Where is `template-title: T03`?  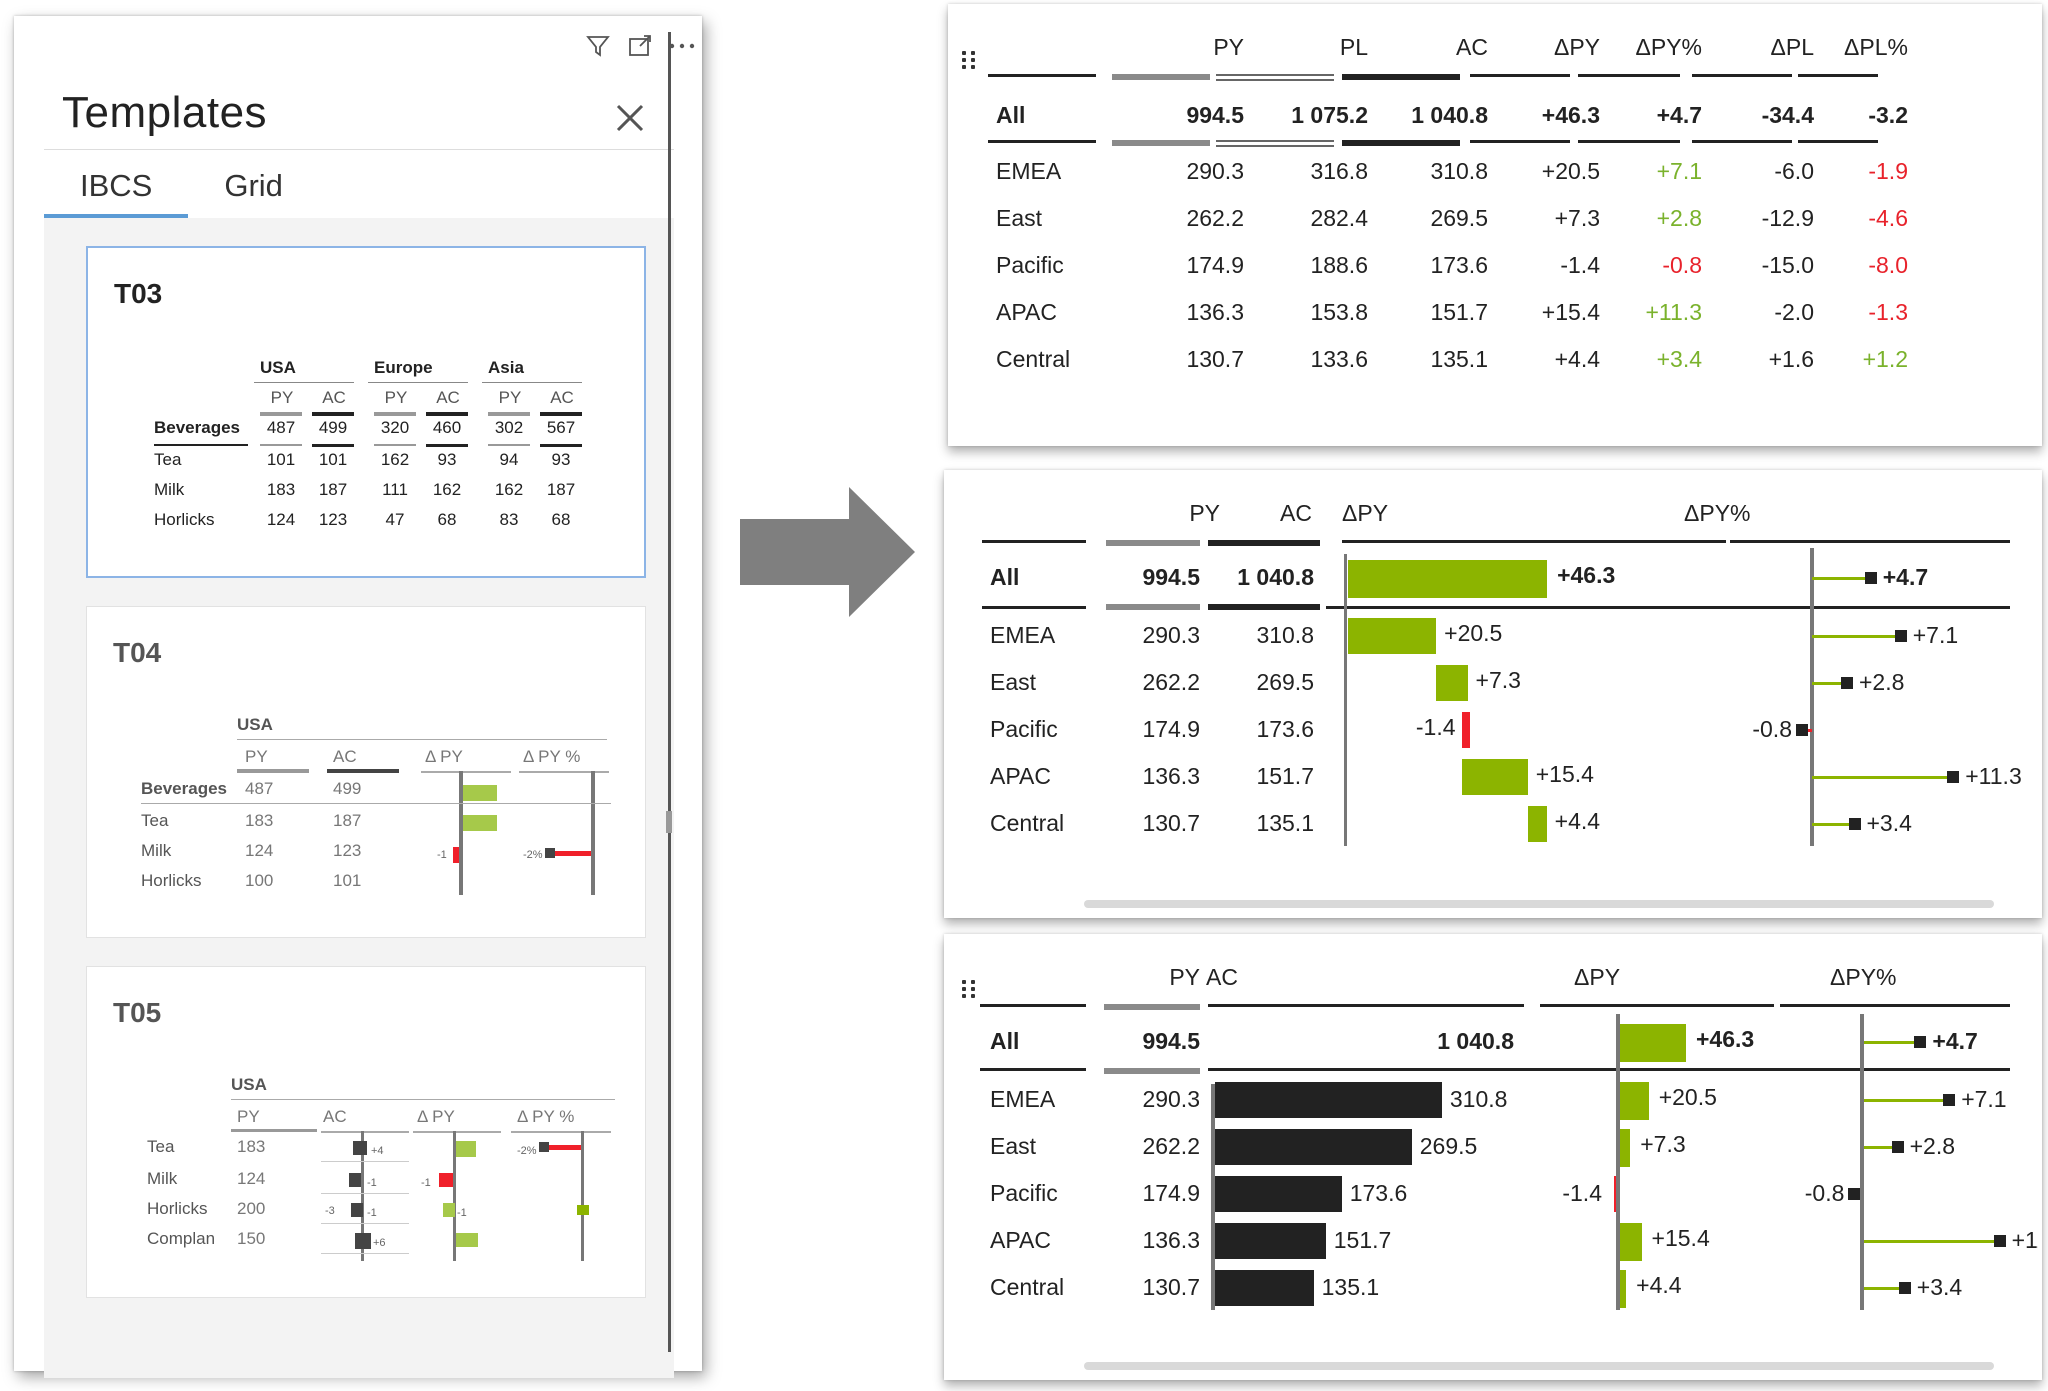 template-title: T03 is located at coordinates (138, 293).